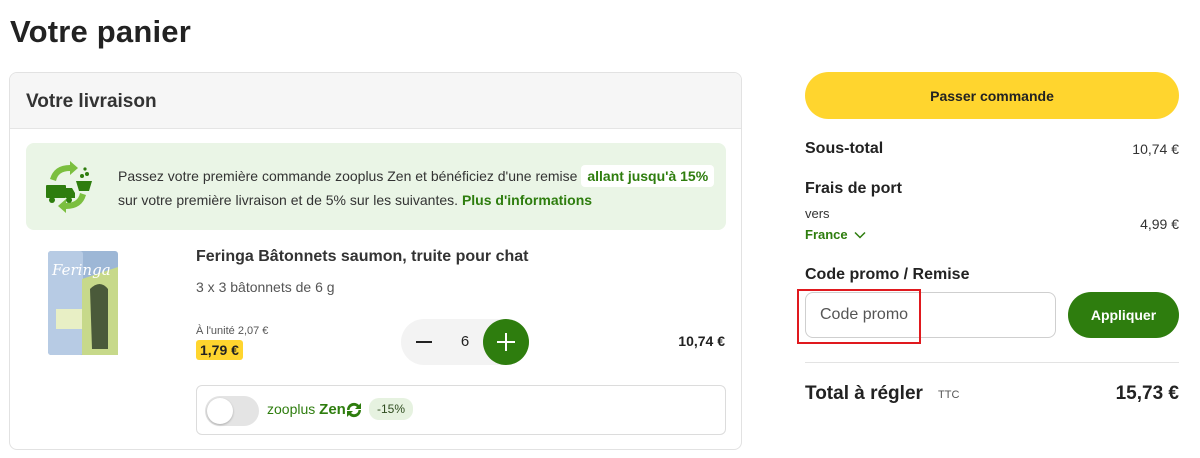 This screenshot has height=458, width=1200. I want to click on increase-quantity-button, so click(506, 342).